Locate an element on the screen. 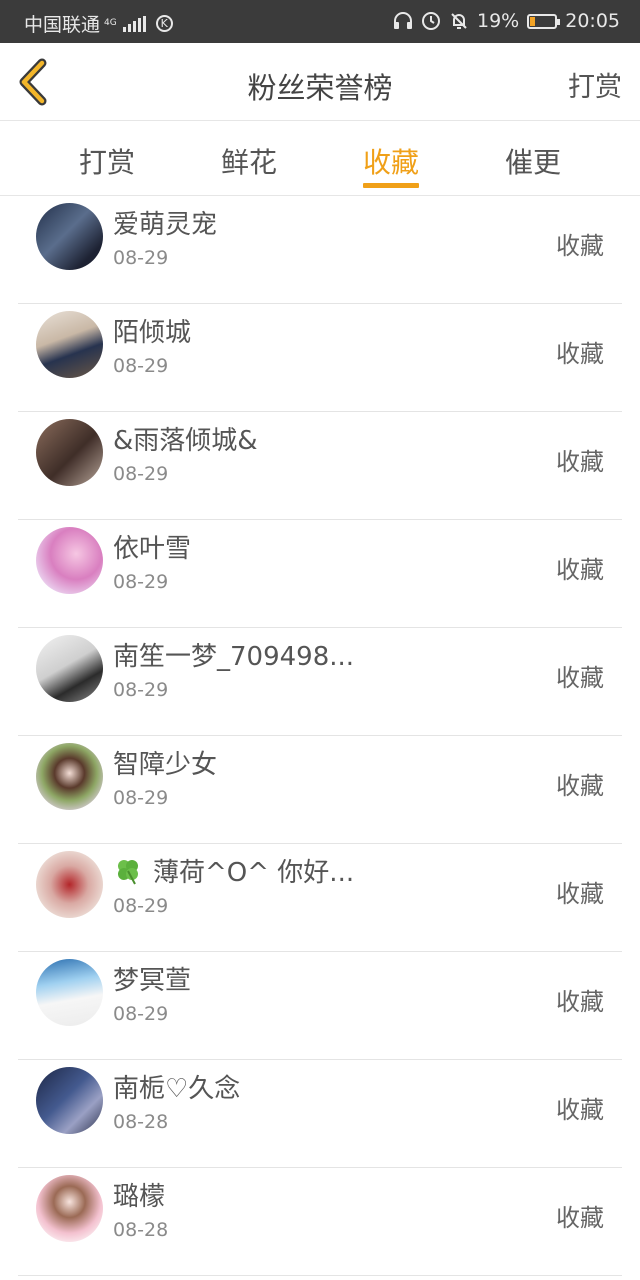  network-type: 4G is located at coordinates (110, 23).